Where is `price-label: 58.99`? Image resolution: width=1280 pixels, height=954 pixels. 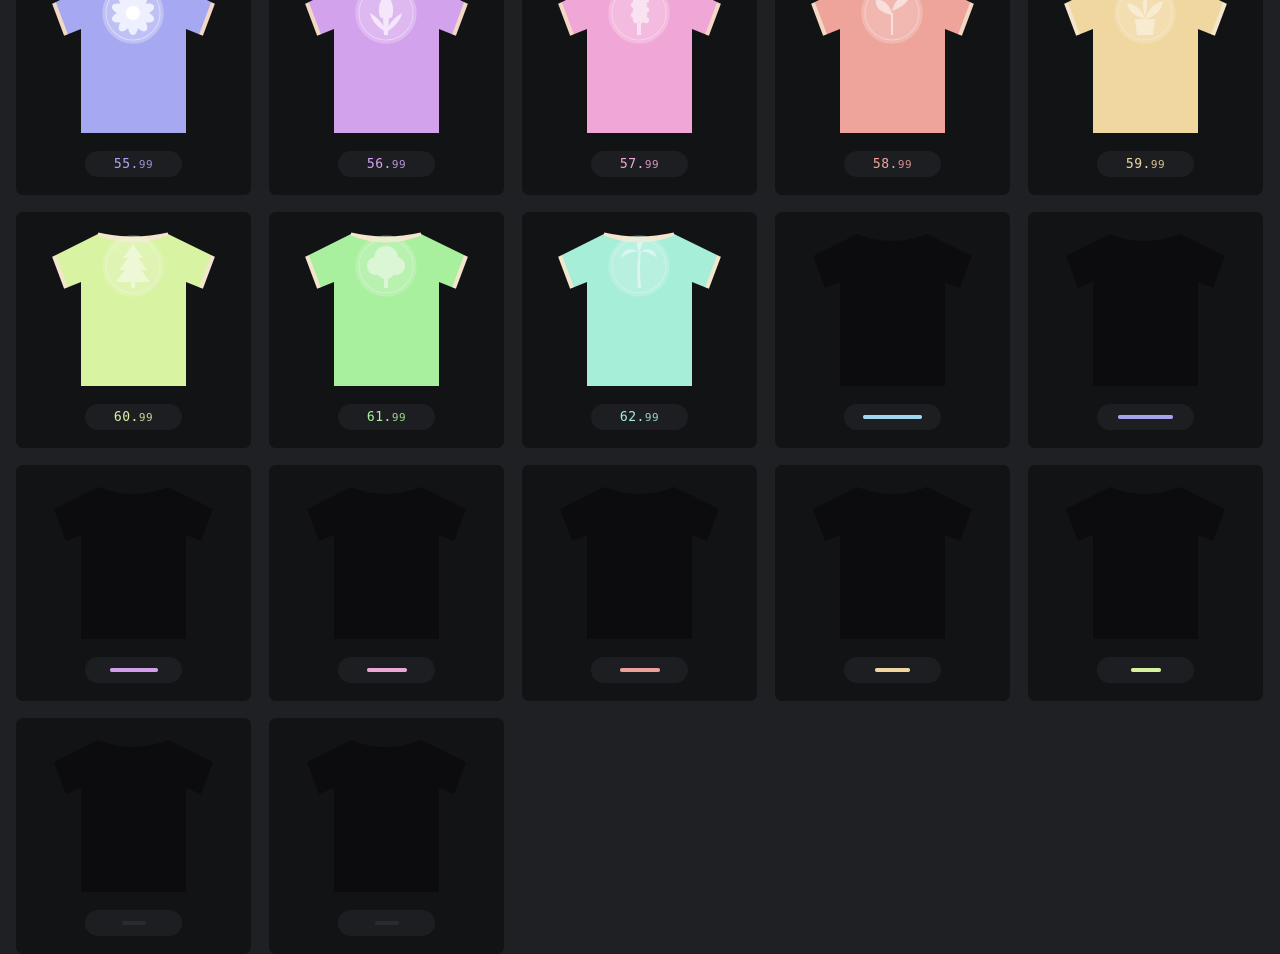
price-label: 58.99 is located at coordinates (892, 164).